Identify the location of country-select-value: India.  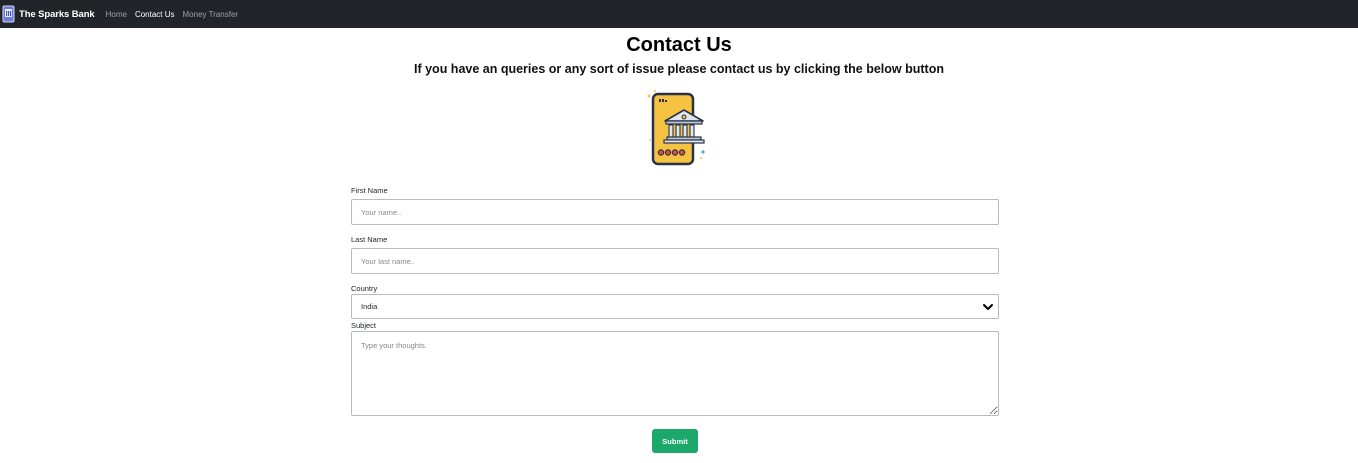
(369, 306).